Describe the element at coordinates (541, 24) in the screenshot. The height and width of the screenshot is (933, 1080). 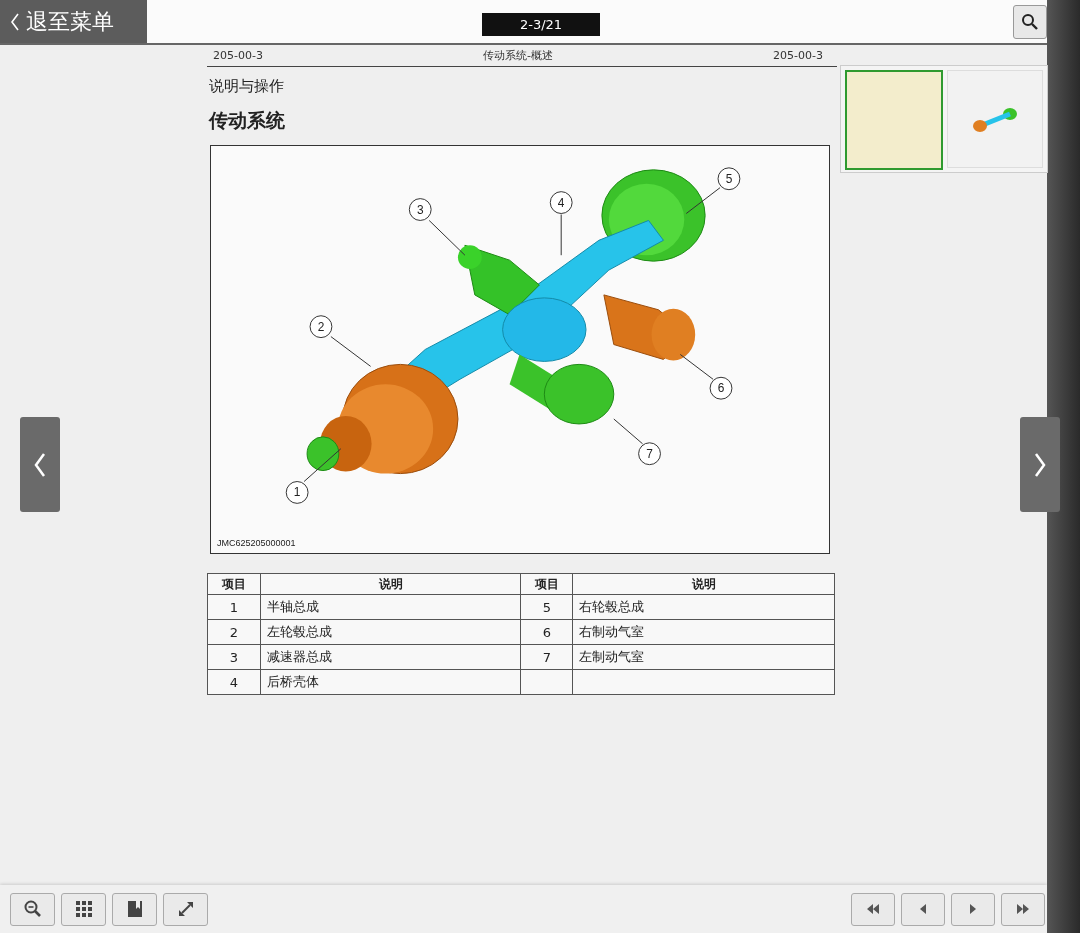
I see `page-indicator: 2-3/21` at that location.